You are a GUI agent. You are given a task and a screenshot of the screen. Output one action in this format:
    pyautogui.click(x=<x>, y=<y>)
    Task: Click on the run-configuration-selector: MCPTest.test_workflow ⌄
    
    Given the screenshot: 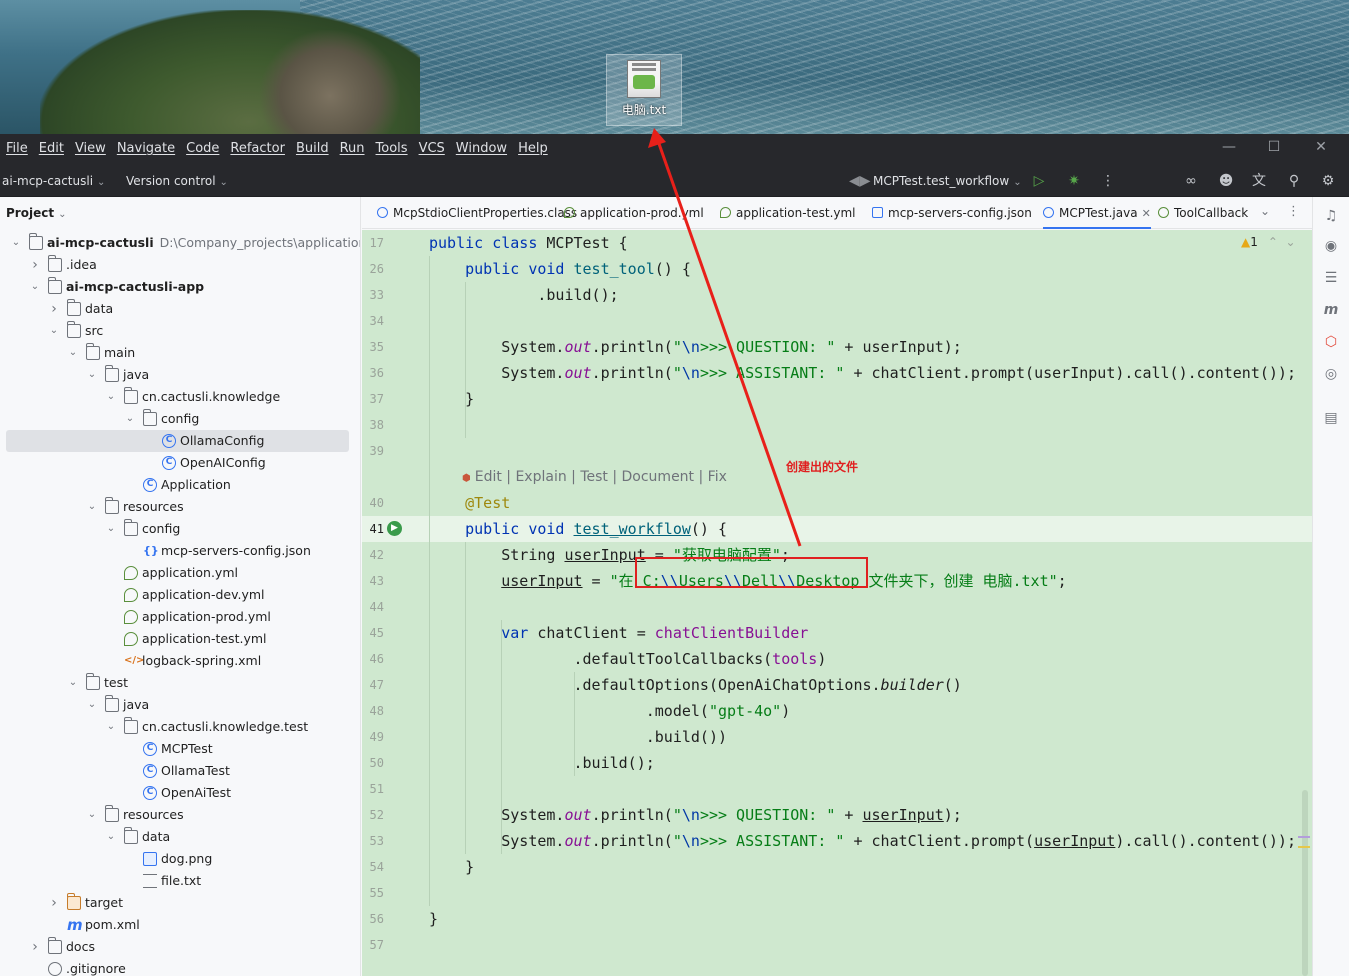 What is the action you would take?
    pyautogui.click(x=947, y=181)
    